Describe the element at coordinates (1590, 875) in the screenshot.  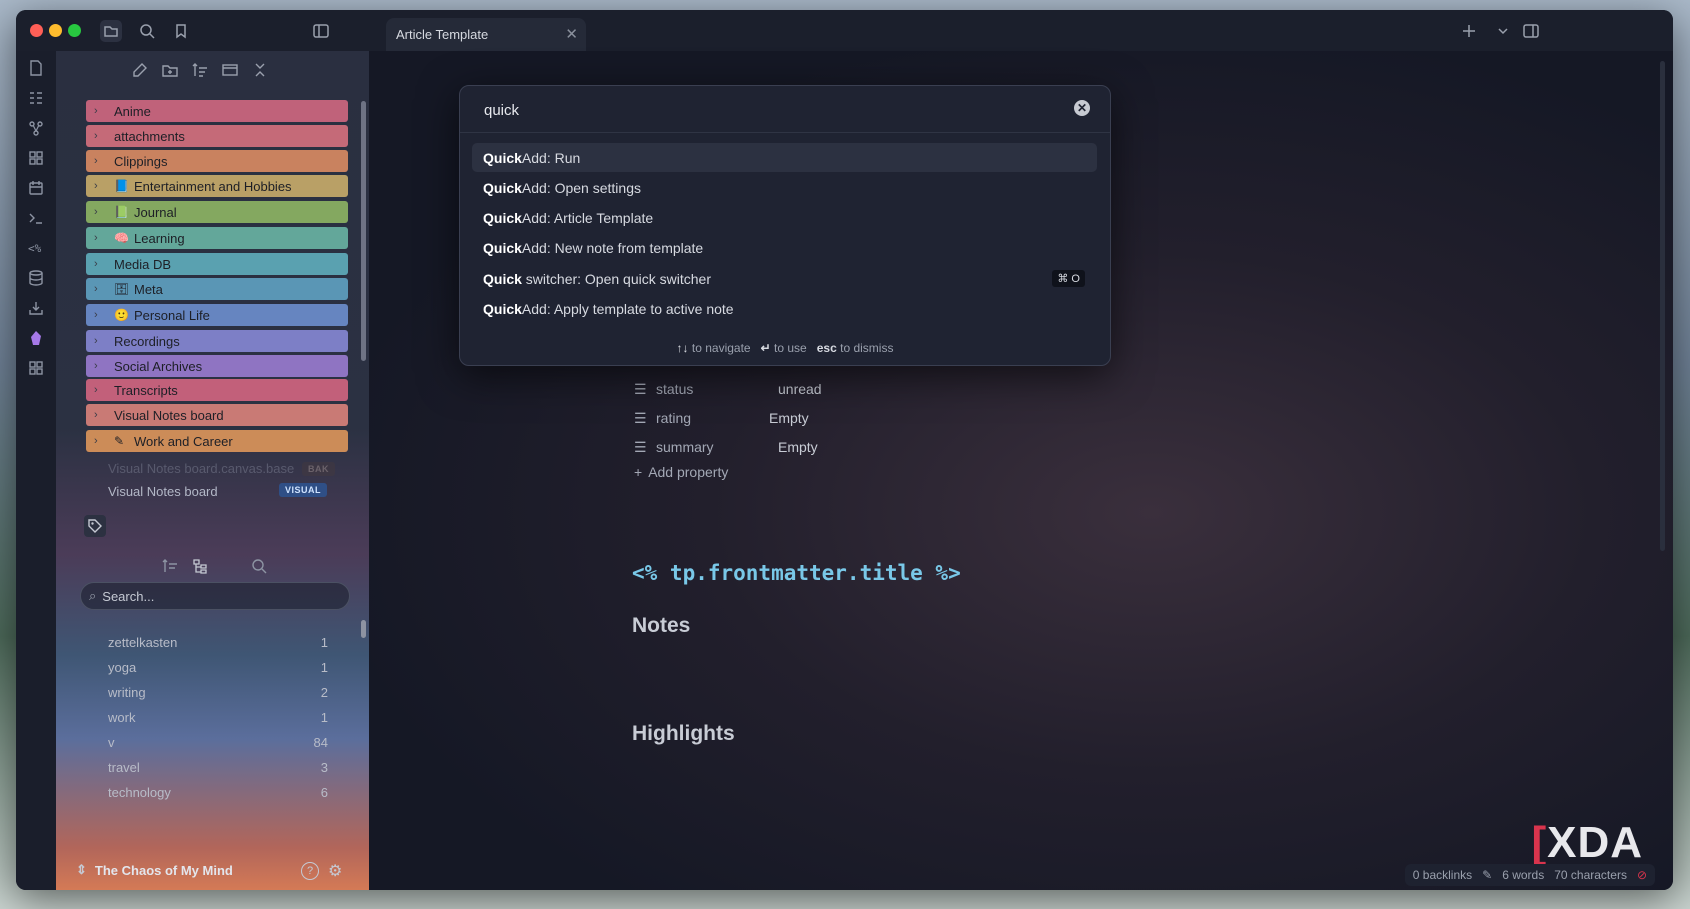
I see `character-count: 70 characters` at that location.